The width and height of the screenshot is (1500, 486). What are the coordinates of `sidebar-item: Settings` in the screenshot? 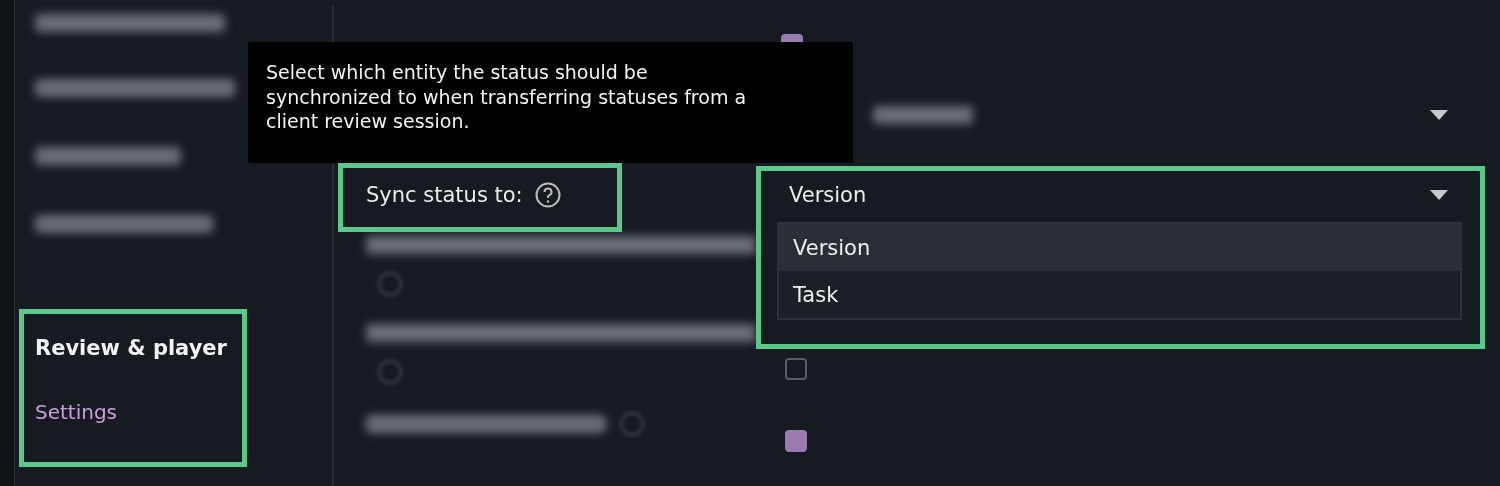 It's located at (183, 412).